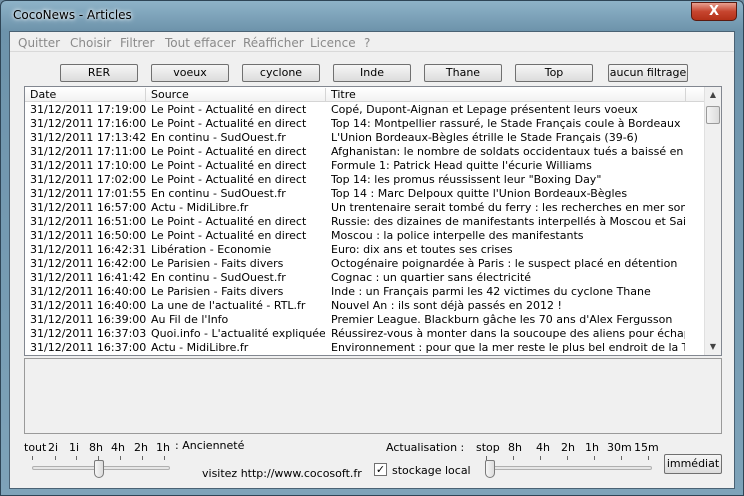  Describe the element at coordinates (463, 73) in the screenshot. I see `filter-button-thane: Thane` at that location.